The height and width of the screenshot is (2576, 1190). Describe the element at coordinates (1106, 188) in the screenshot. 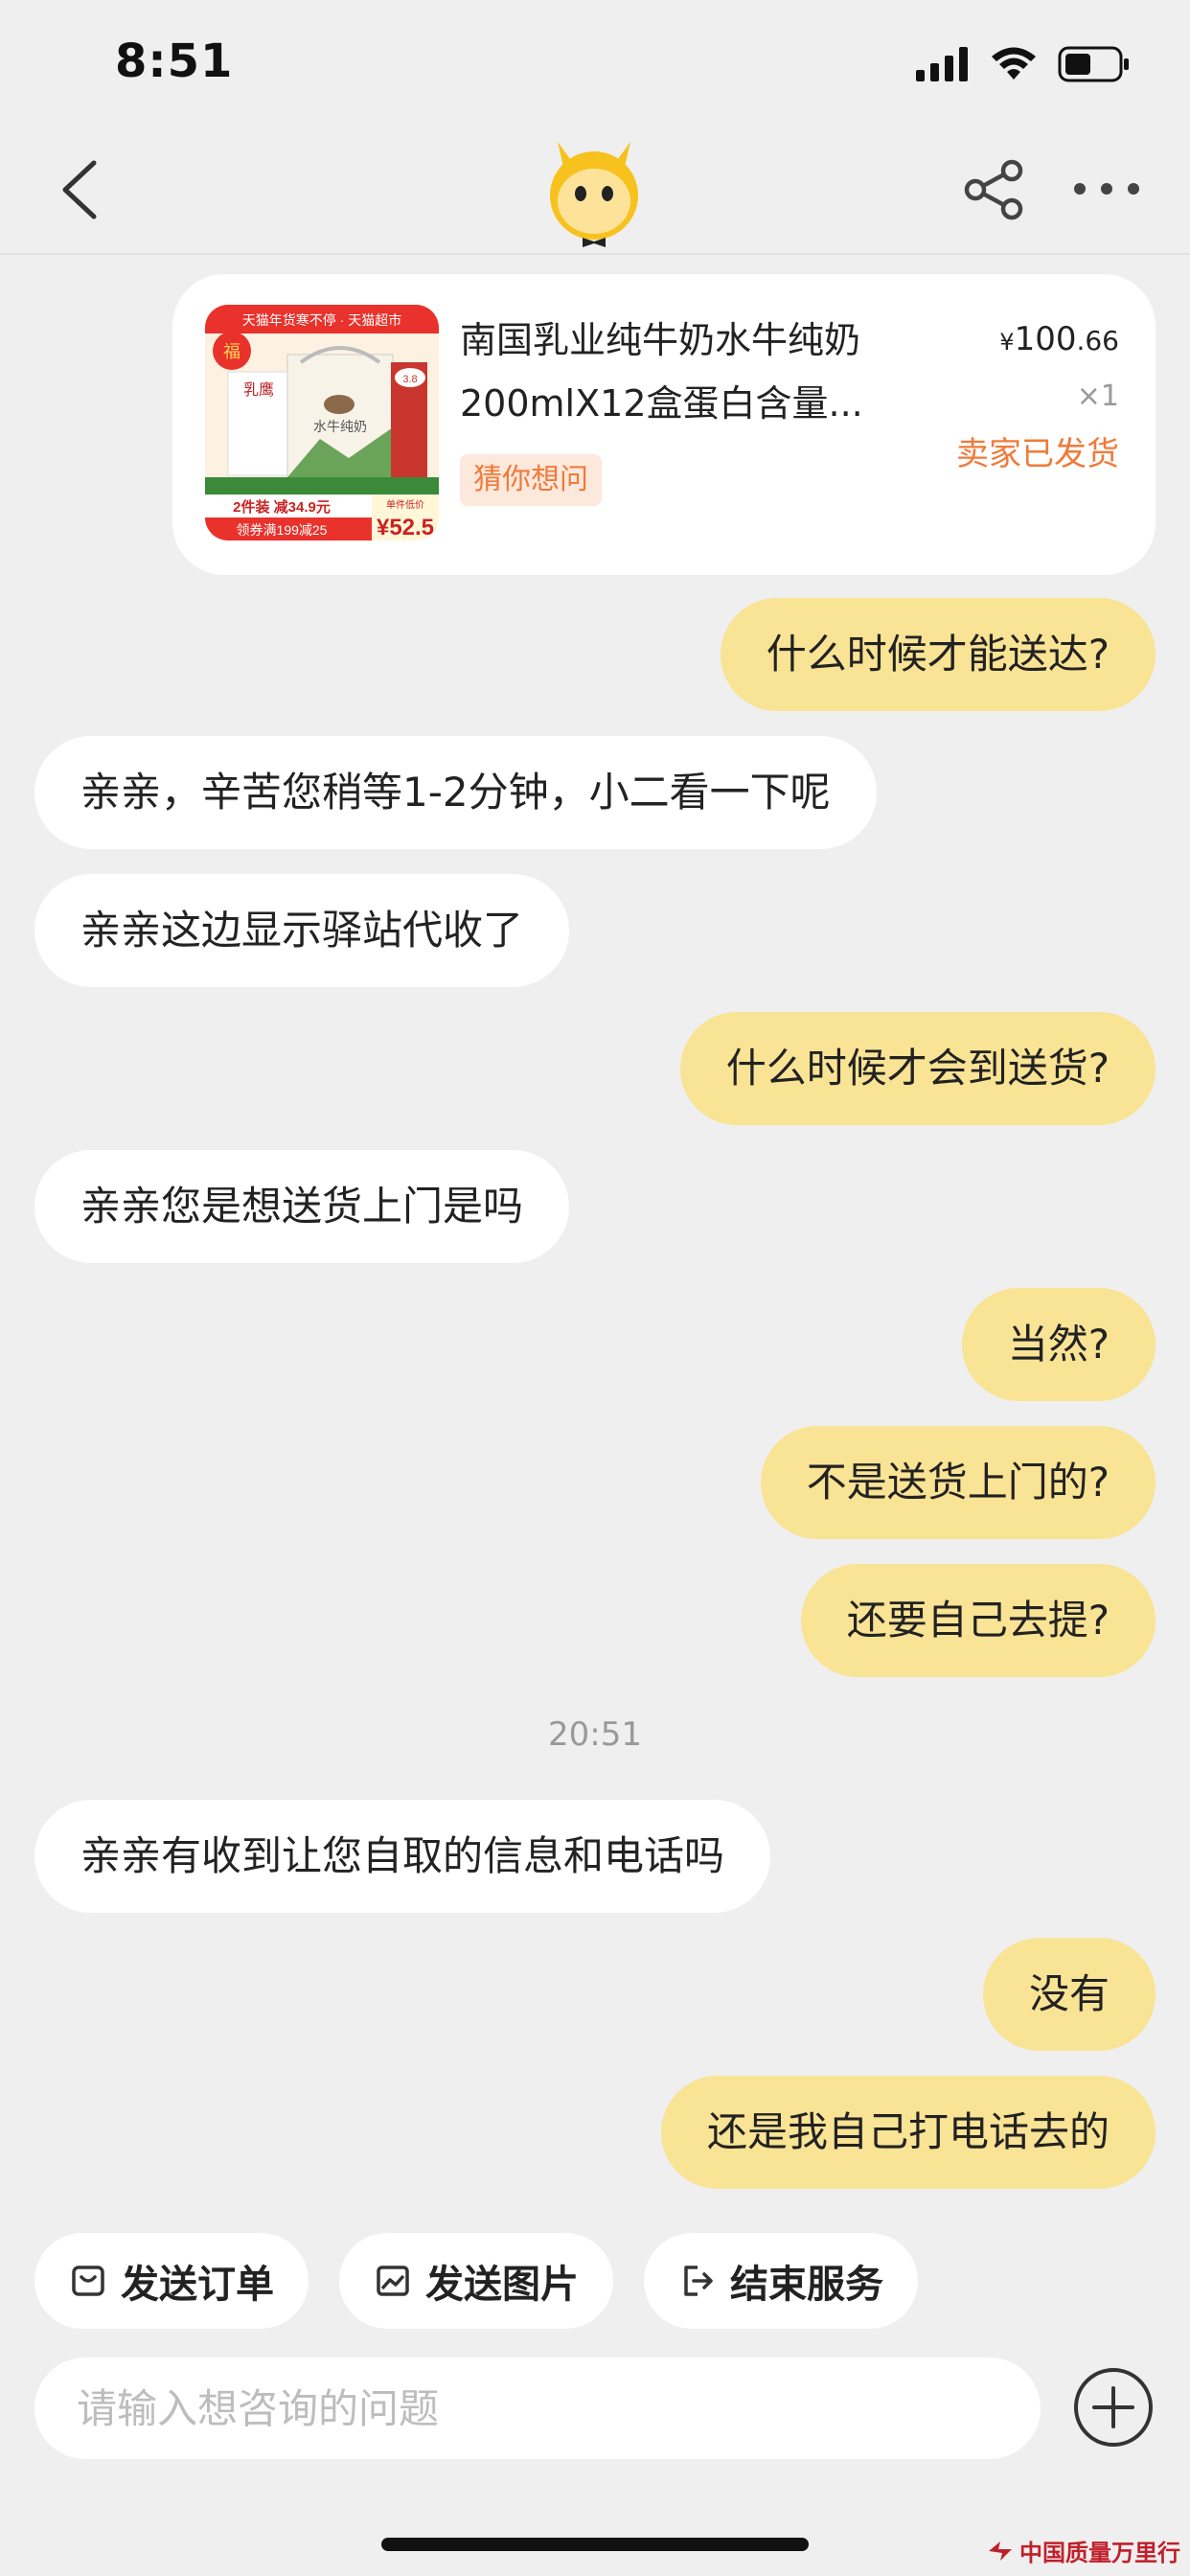

I see `more-options-icon` at that location.